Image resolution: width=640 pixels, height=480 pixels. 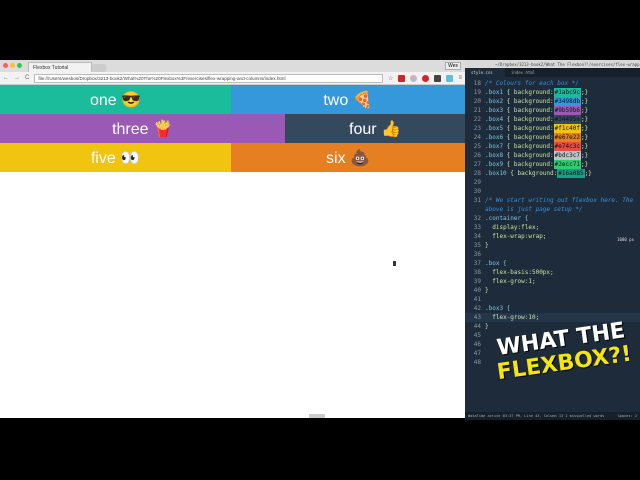 What do you see at coordinates (552, 155) in the screenshot?
I see `code-line-color: 26 .box8 { background: #bdc3c7;}` at bounding box center [552, 155].